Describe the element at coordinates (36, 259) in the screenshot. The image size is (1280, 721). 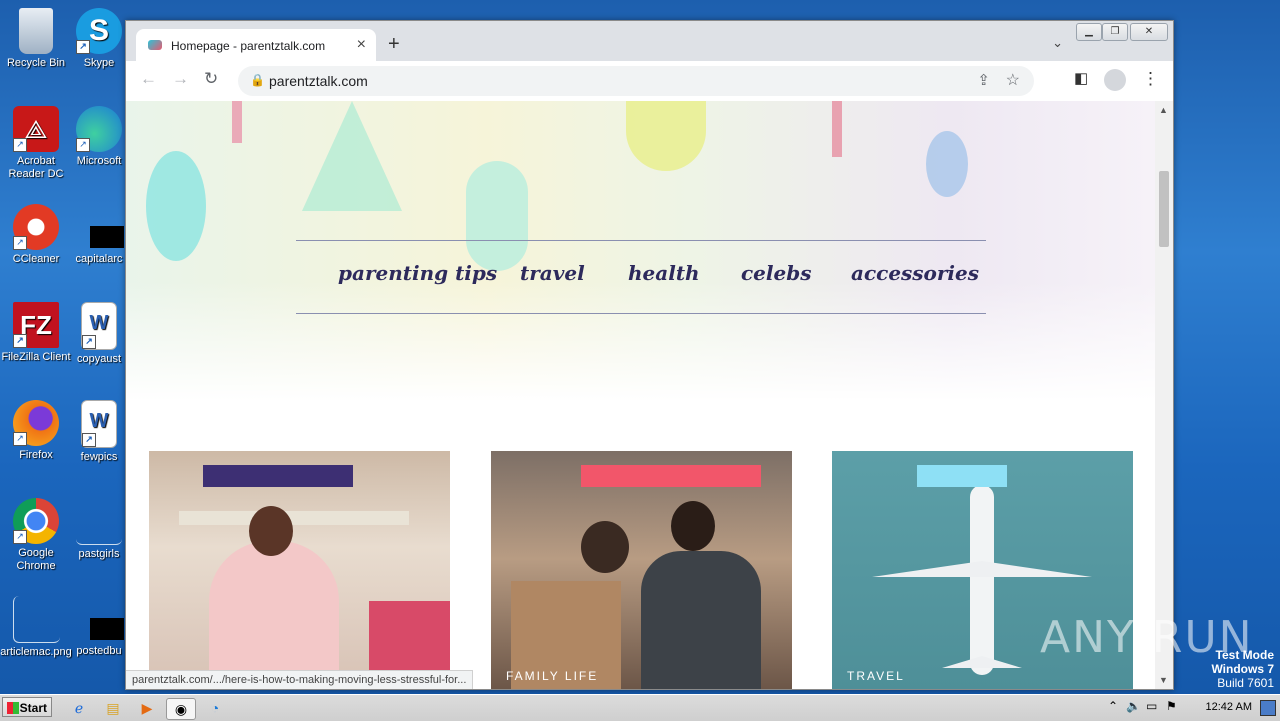
I see `desktop-icon-label: CCleaner` at that location.